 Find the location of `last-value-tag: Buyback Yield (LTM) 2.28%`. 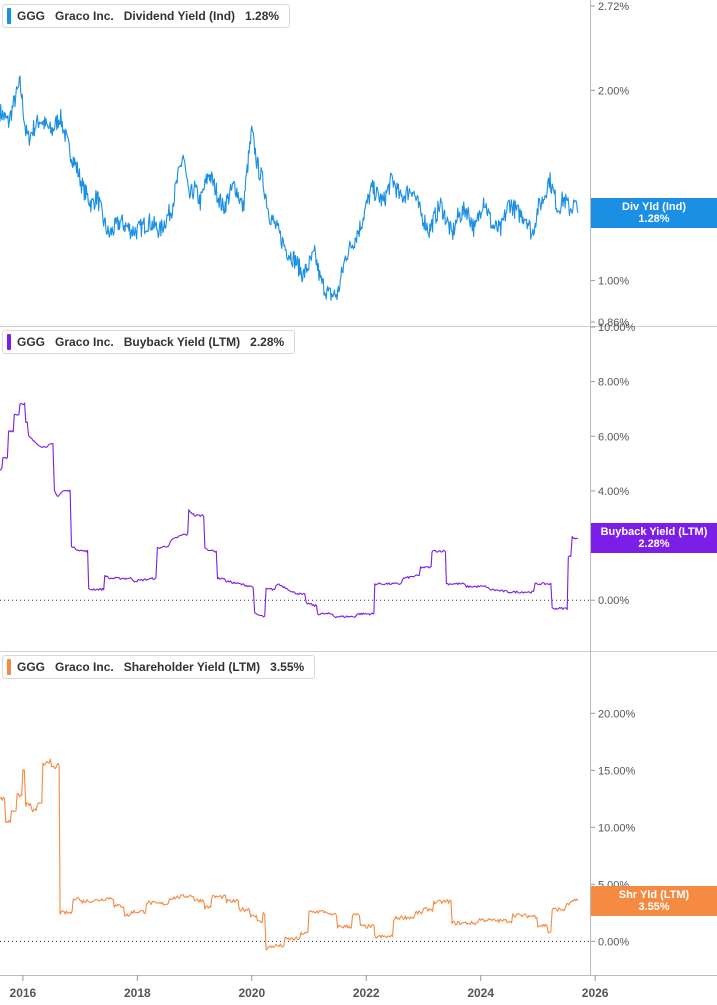

last-value-tag: Buyback Yield (LTM) 2.28% is located at coordinates (654, 537).